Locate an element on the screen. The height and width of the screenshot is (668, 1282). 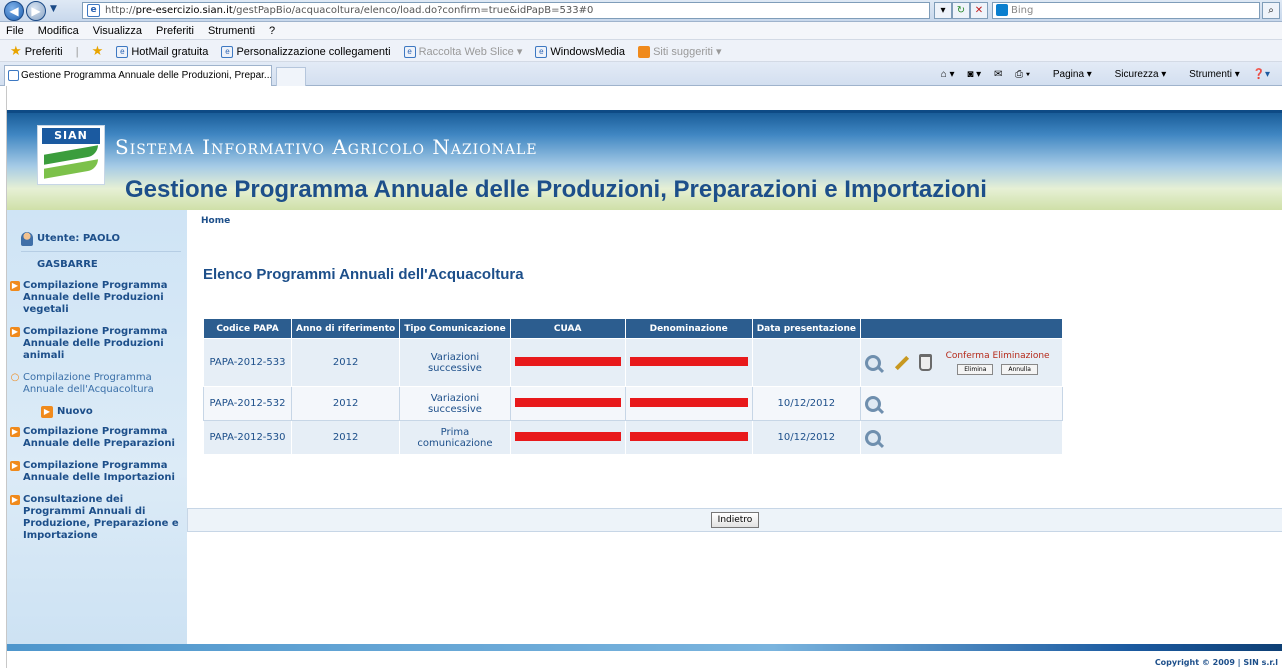
confirm-cancel-button: Annulla is located at coordinates (1019, 369).